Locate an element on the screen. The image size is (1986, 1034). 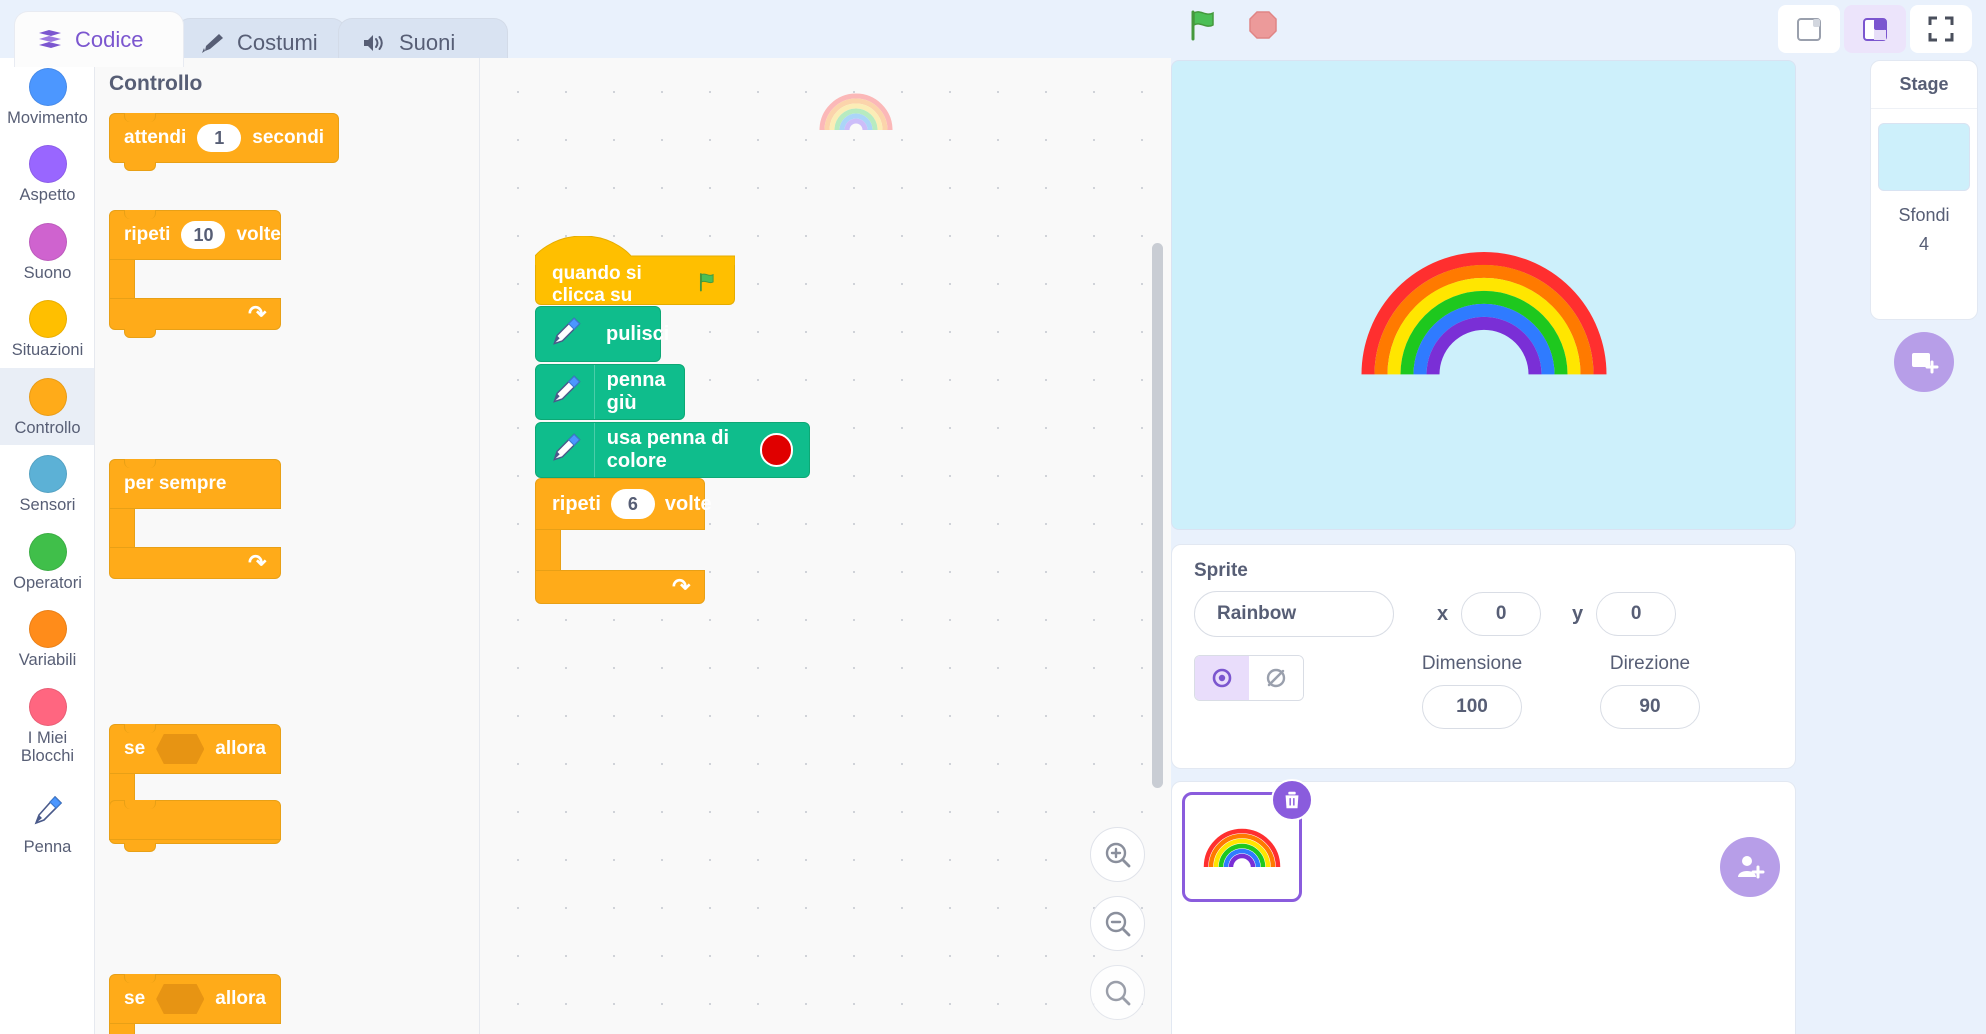
size-label: Dimensione is located at coordinates (1472, 663).